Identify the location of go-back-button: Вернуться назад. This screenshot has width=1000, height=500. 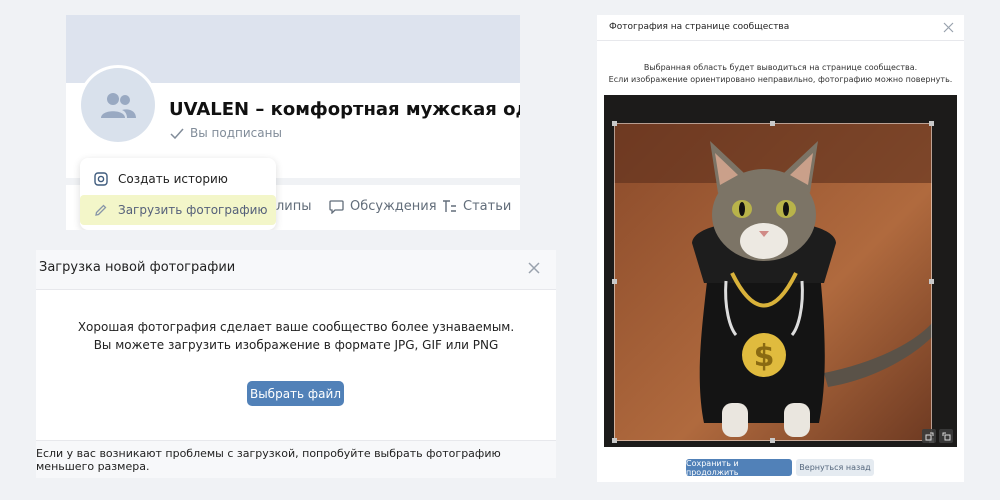
(835, 467).